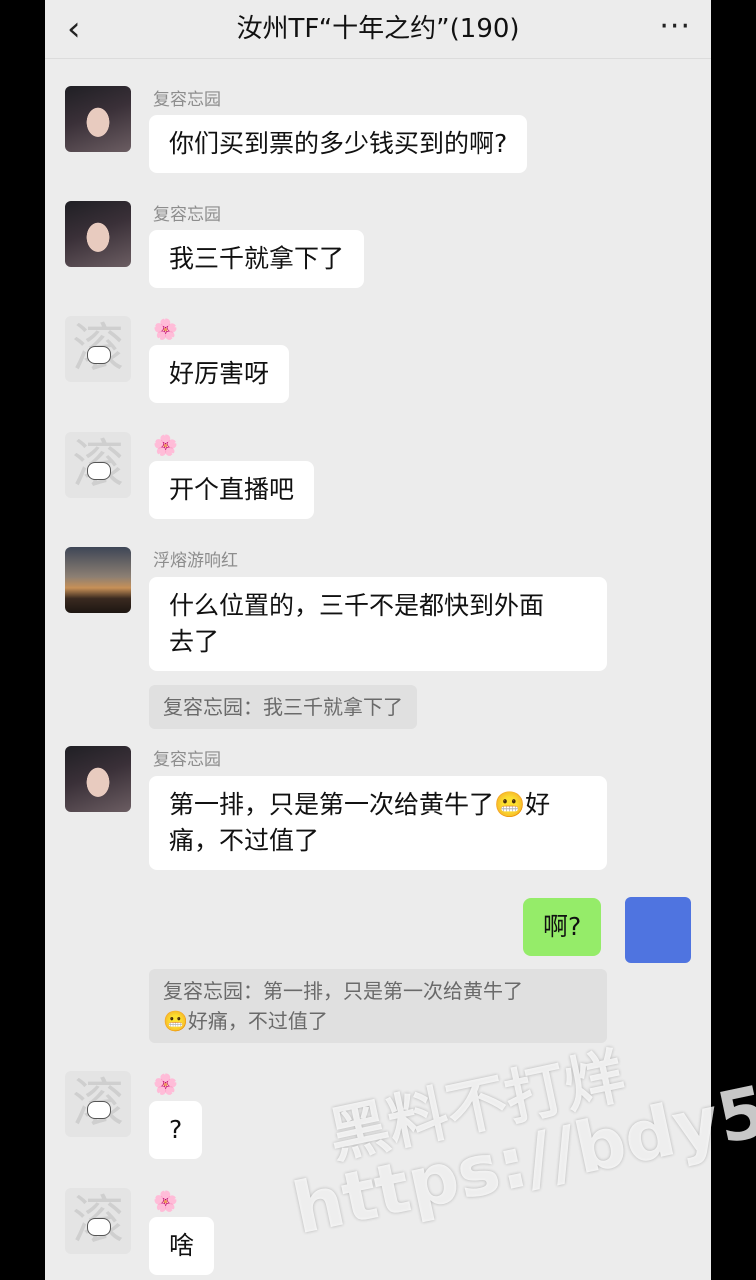 The image size is (756, 1280). What do you see at coordinates (360, 804) in the screenshot?
I see `message-line: 第一排，只是第一次给黄牛了😬好` at bounding box center [360, 804].